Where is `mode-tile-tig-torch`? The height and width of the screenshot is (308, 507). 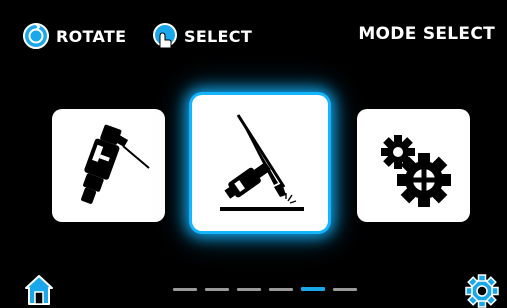
mode-tile-tig-torch is located at coordinates (260, 163).